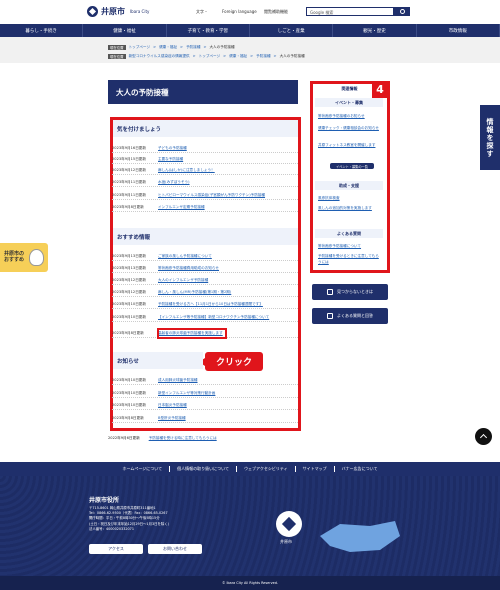  What do you see at coordinates (250, 583) in the screenshot?
I see `copyright: © Ibara City All Rights Reserved.` at bounding box center [250, 583].